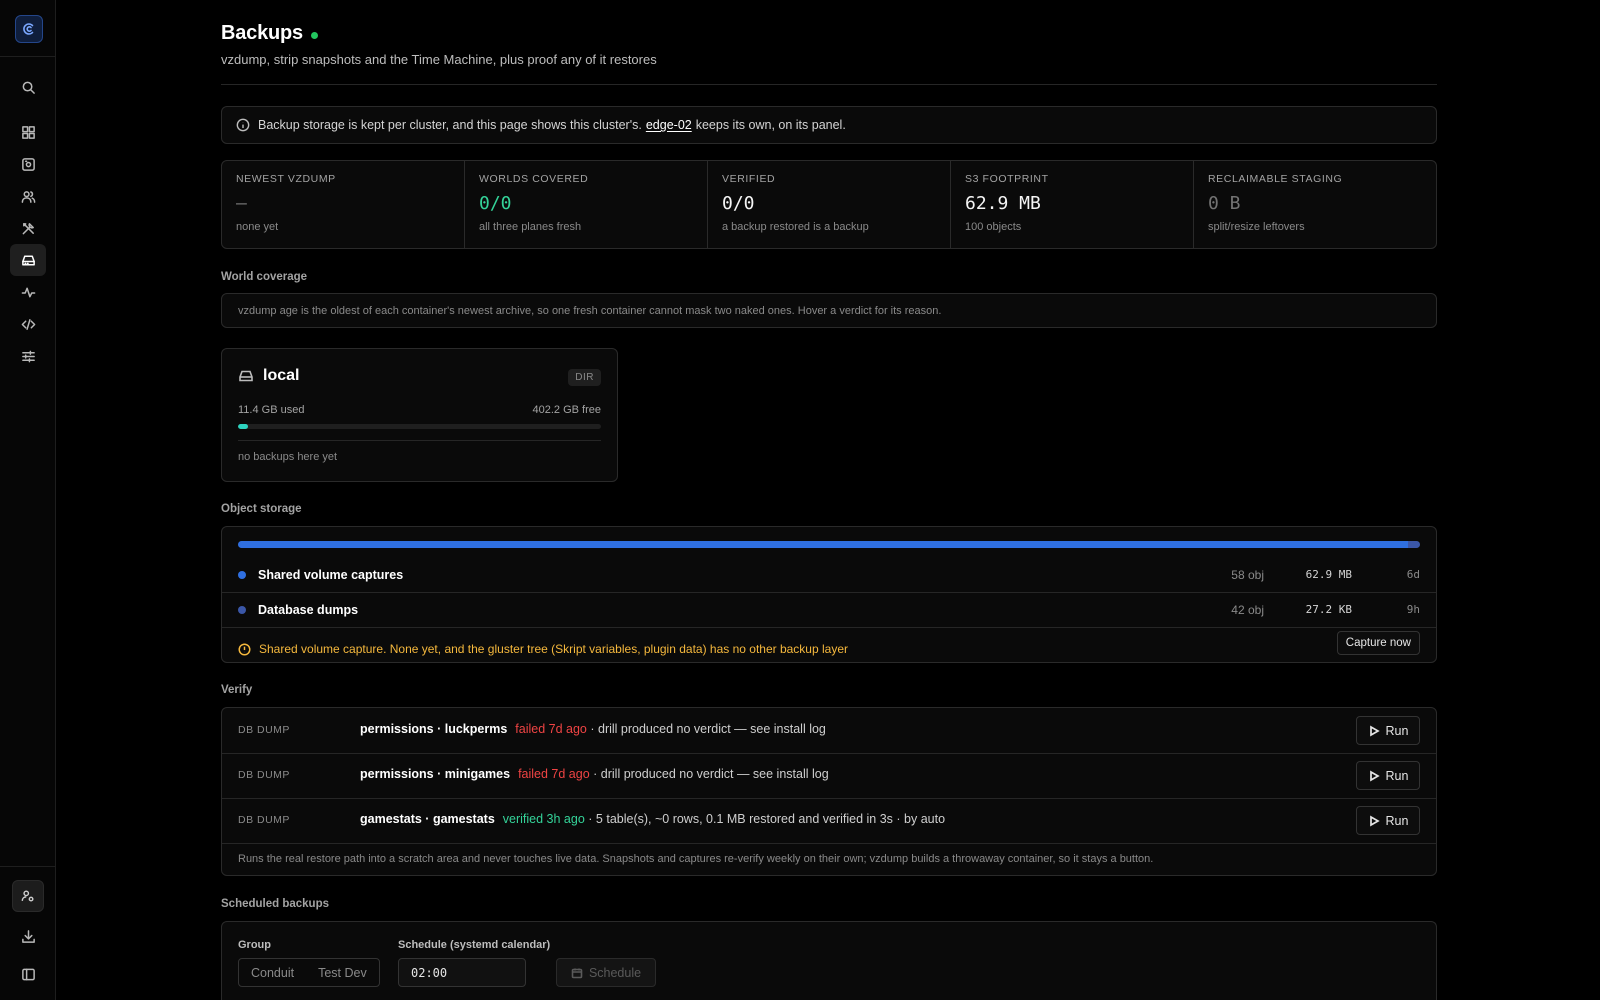 This screenshot has width=1600, height=1000. What do you see at coordinates (28, 324) in the screenshot?
I see `nav-code` at bounding box center [28, 324].